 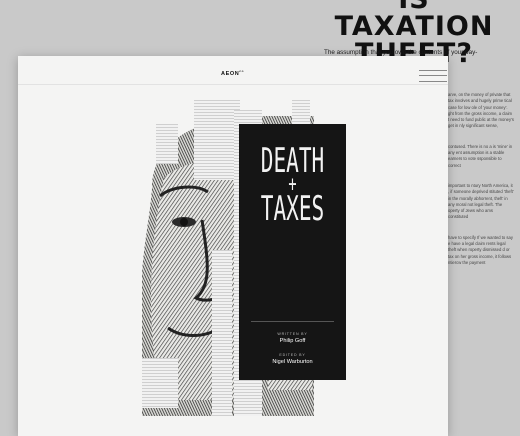 I want to click on aeon-logo: AEONco, so click(x=232, y=73).